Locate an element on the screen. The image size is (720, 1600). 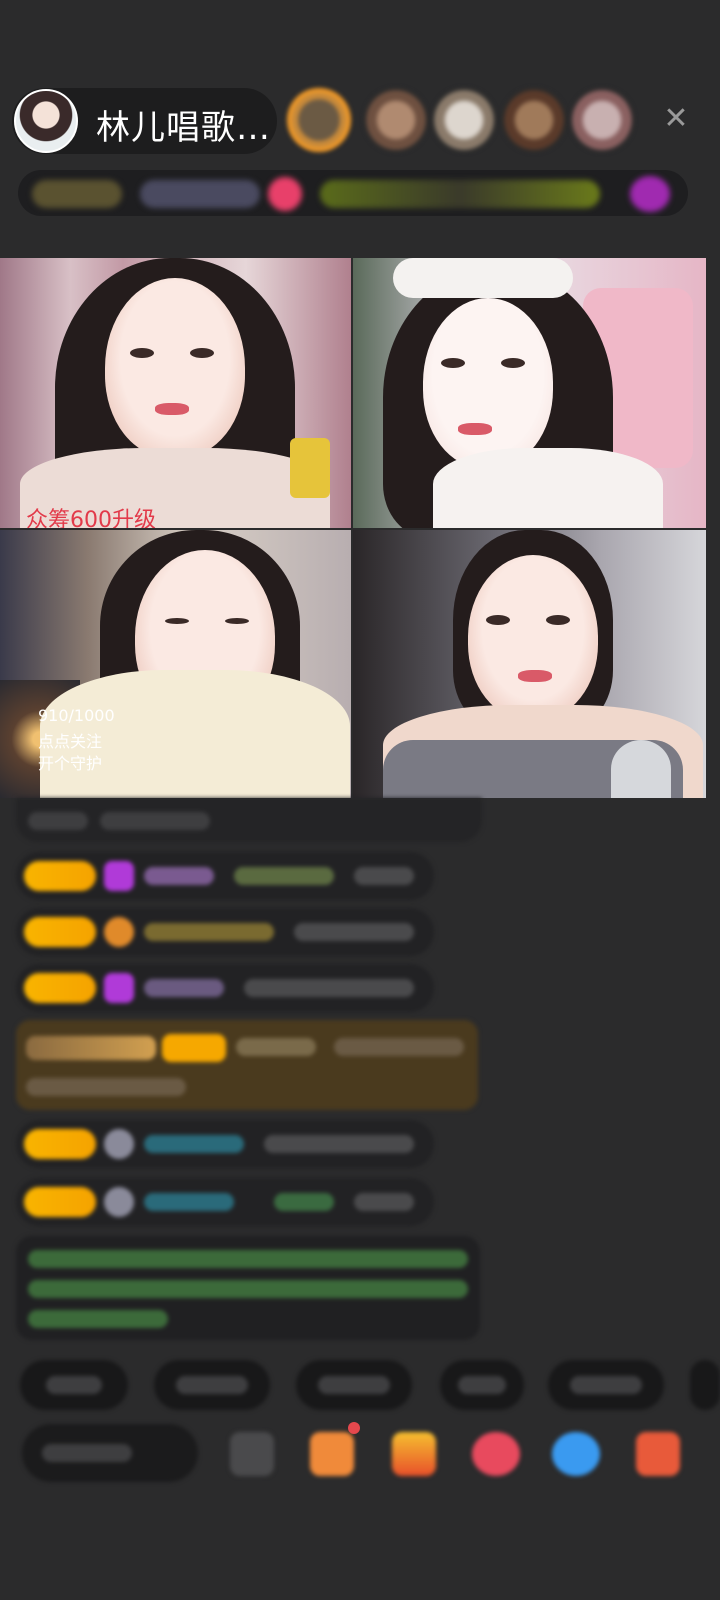
video-tile-3: 910/1000 点点关注 开个守护 is located at coordinates (175, 664).